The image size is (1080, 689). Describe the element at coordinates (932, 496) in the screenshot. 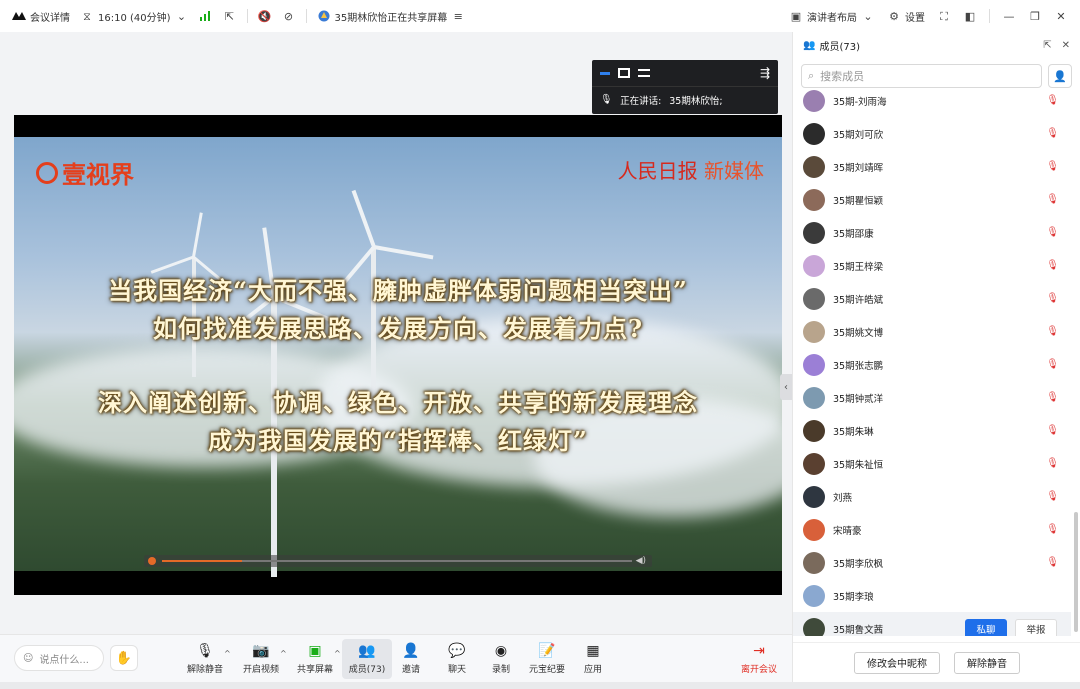

I see `member-row: 刘燕 🎙` at that location.